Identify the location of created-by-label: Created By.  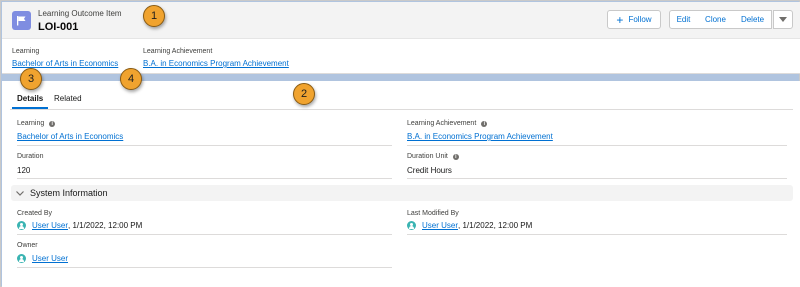
(34, 213).